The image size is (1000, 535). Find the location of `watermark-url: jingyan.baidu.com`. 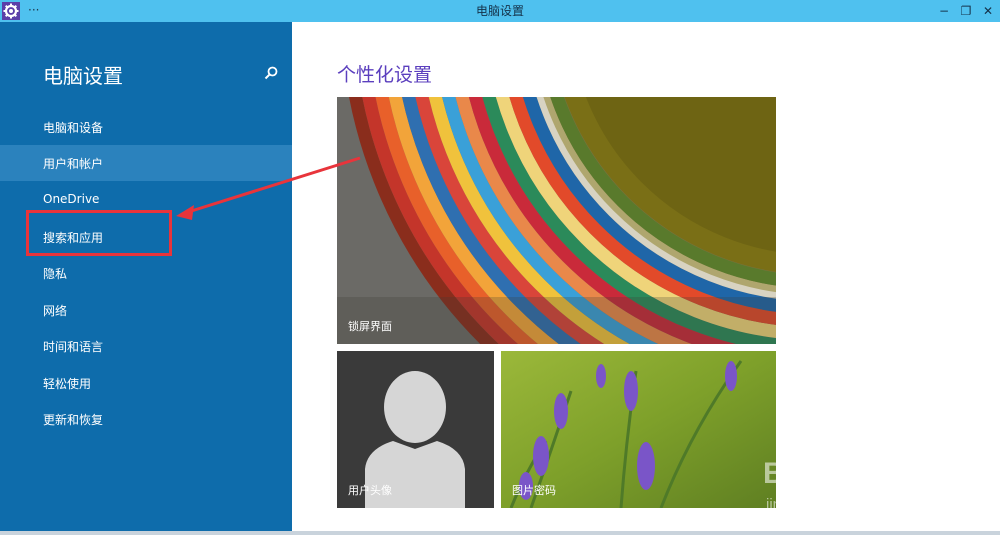

watermark-url: jingyan.baidu.com is located at coordinates (826, 504).